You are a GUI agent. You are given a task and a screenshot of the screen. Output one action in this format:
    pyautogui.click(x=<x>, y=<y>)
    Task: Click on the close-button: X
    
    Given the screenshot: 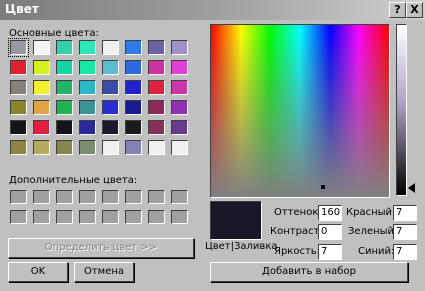 What is the action you would take?
    pyautogui.click(x=414, y=10)
    